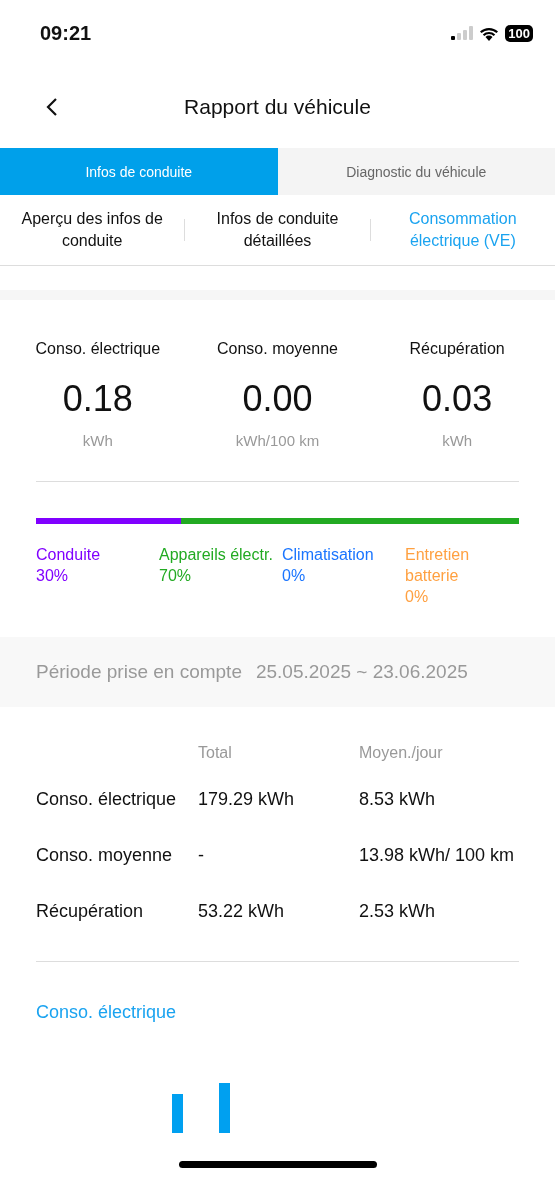 This screenshot has height=1200, width=555. What do you see at coordinates (98, 349) in the screenshot?
I see `stat-label: Conso. électrique` at bounding box center [98, 349].